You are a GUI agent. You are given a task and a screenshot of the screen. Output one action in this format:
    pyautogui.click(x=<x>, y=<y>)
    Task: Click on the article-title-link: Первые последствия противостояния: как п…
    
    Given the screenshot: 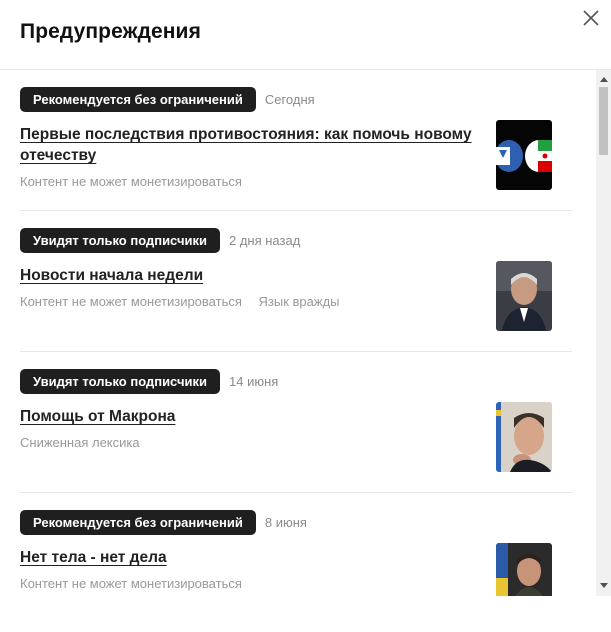 What is the action you would take?
    pyautogui.click(x=255, y=145)
    